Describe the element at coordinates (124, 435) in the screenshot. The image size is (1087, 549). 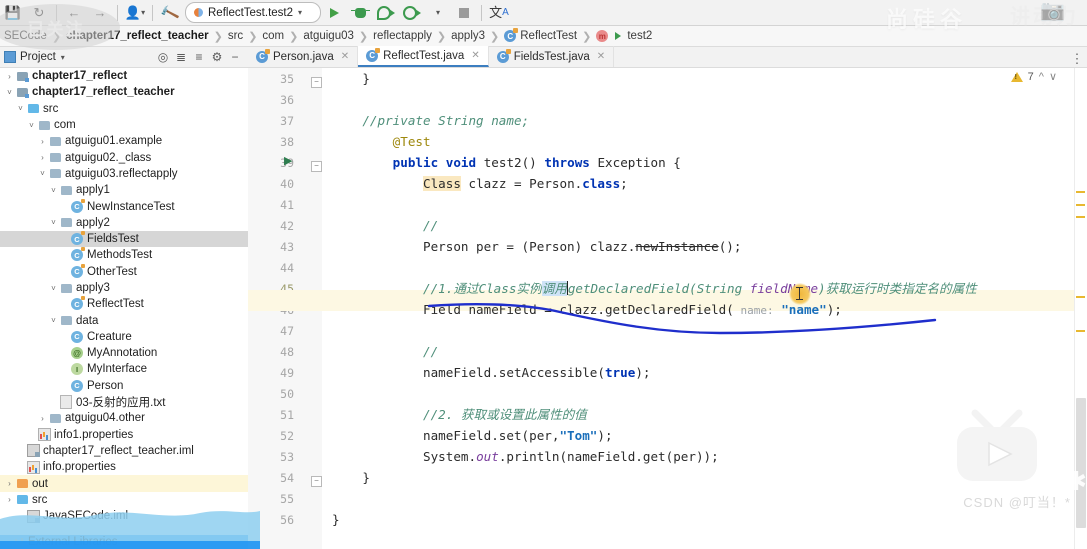
I see `tree-item-info1-properties: info1.properties` at that location.